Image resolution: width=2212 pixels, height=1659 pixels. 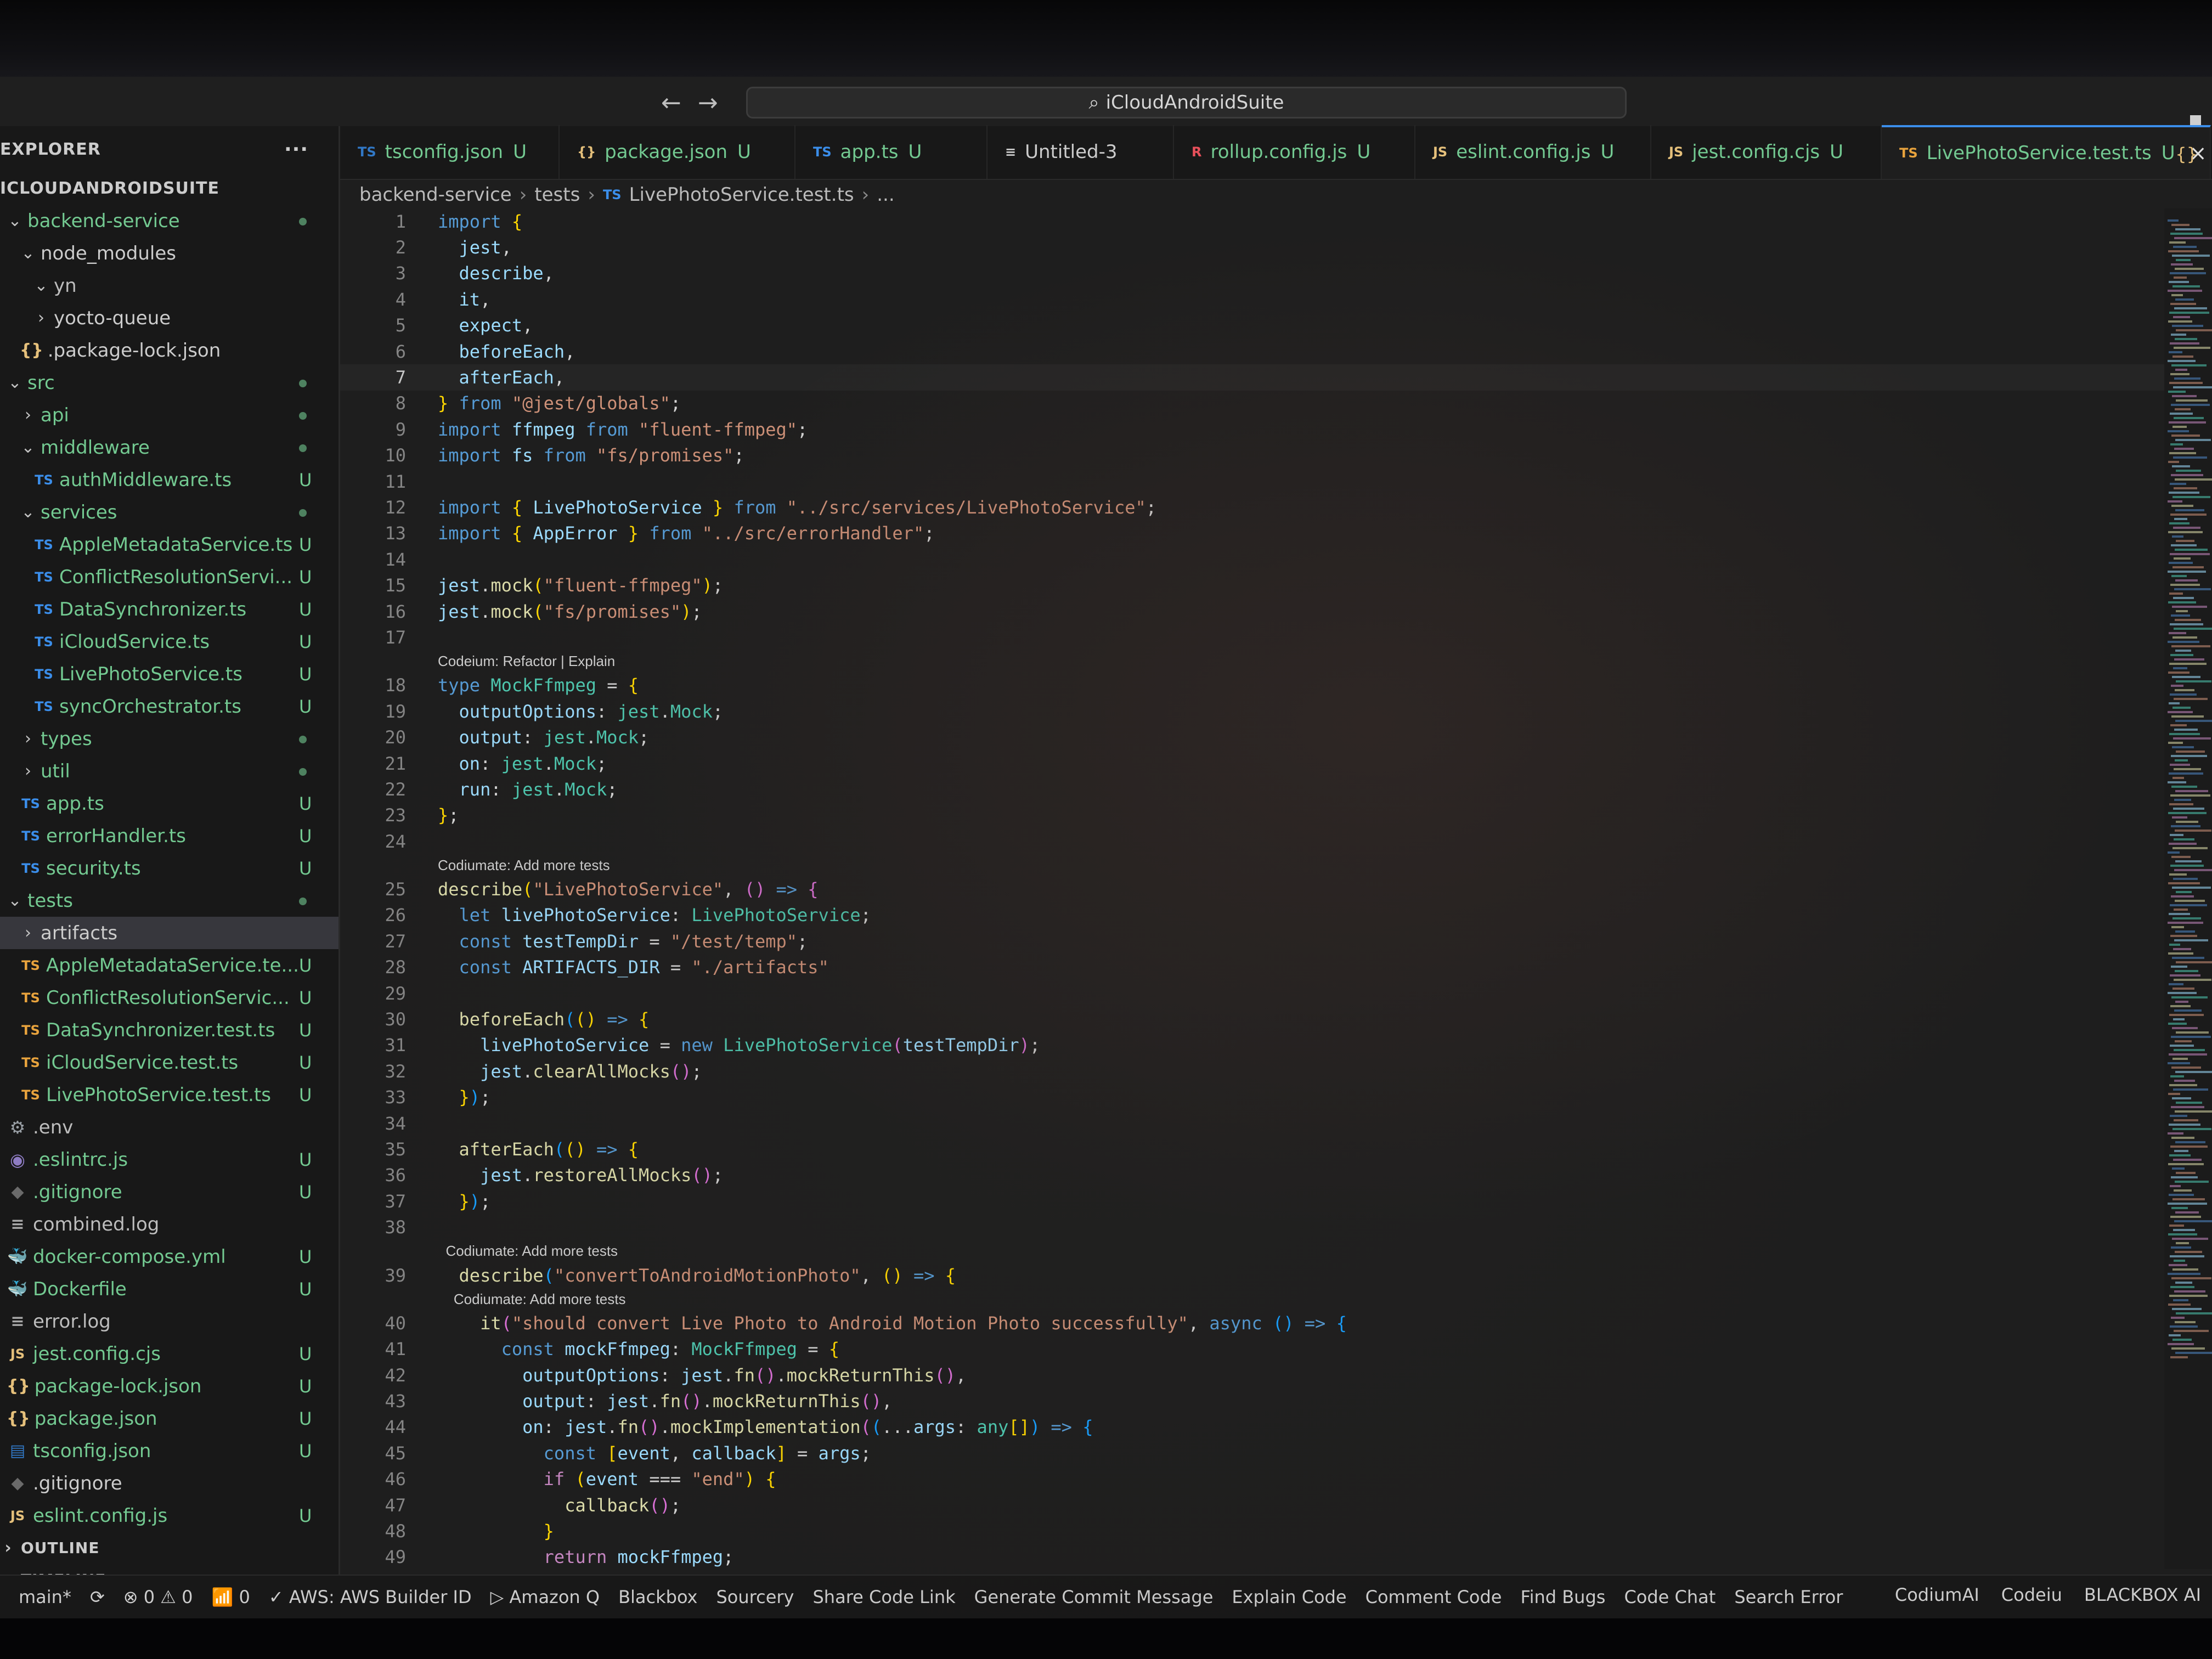 I want to click on code-line: 48 }, so click(x=1253, y=1531).